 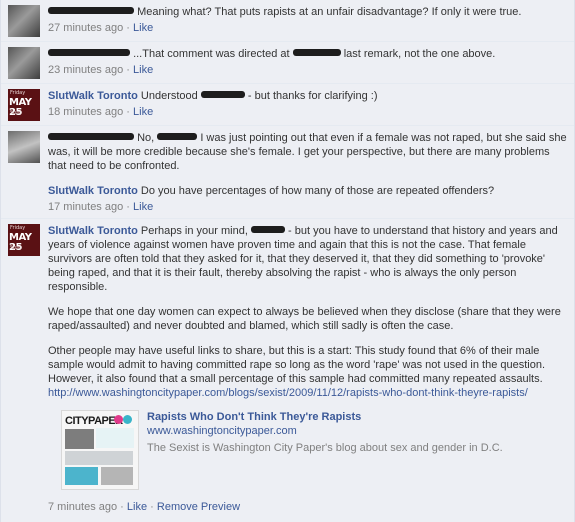 What do you see at coordinates (325, 431) in the screenshot?
I see `link-preview-domain: www.washingtoncitypaper.com` at bounding box center [325, 431].